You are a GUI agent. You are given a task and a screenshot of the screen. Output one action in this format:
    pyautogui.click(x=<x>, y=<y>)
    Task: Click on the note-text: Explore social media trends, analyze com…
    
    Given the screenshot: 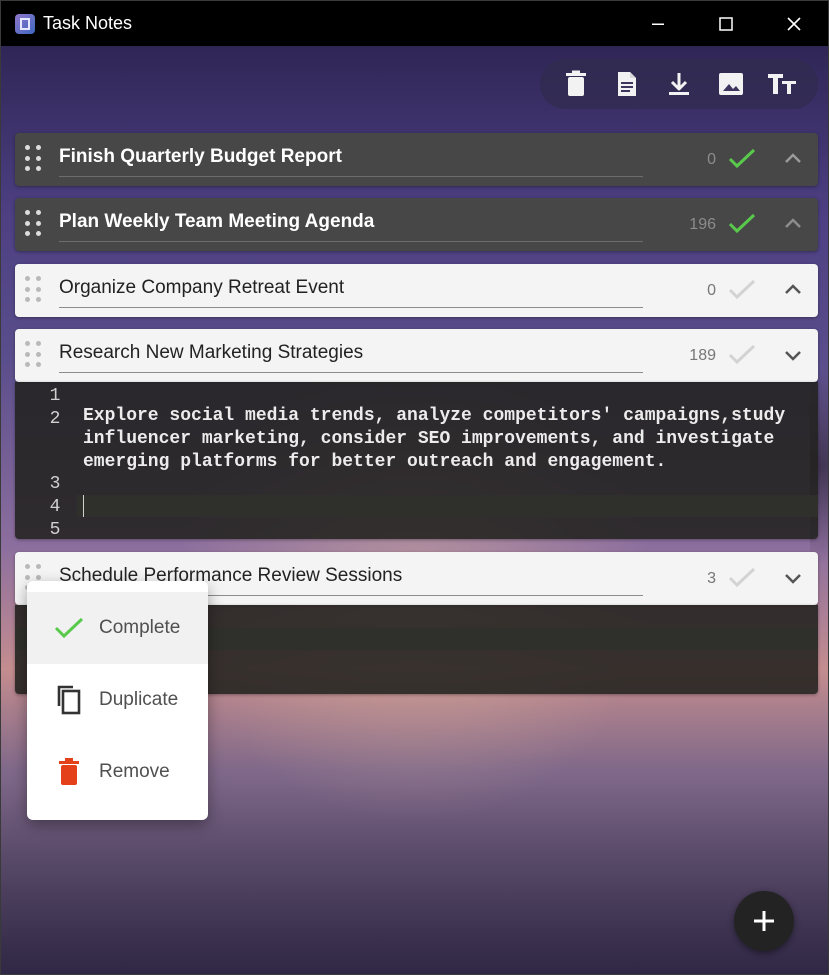 What is the action you would take?
    pyautogui.click(x=442, y=439)
    